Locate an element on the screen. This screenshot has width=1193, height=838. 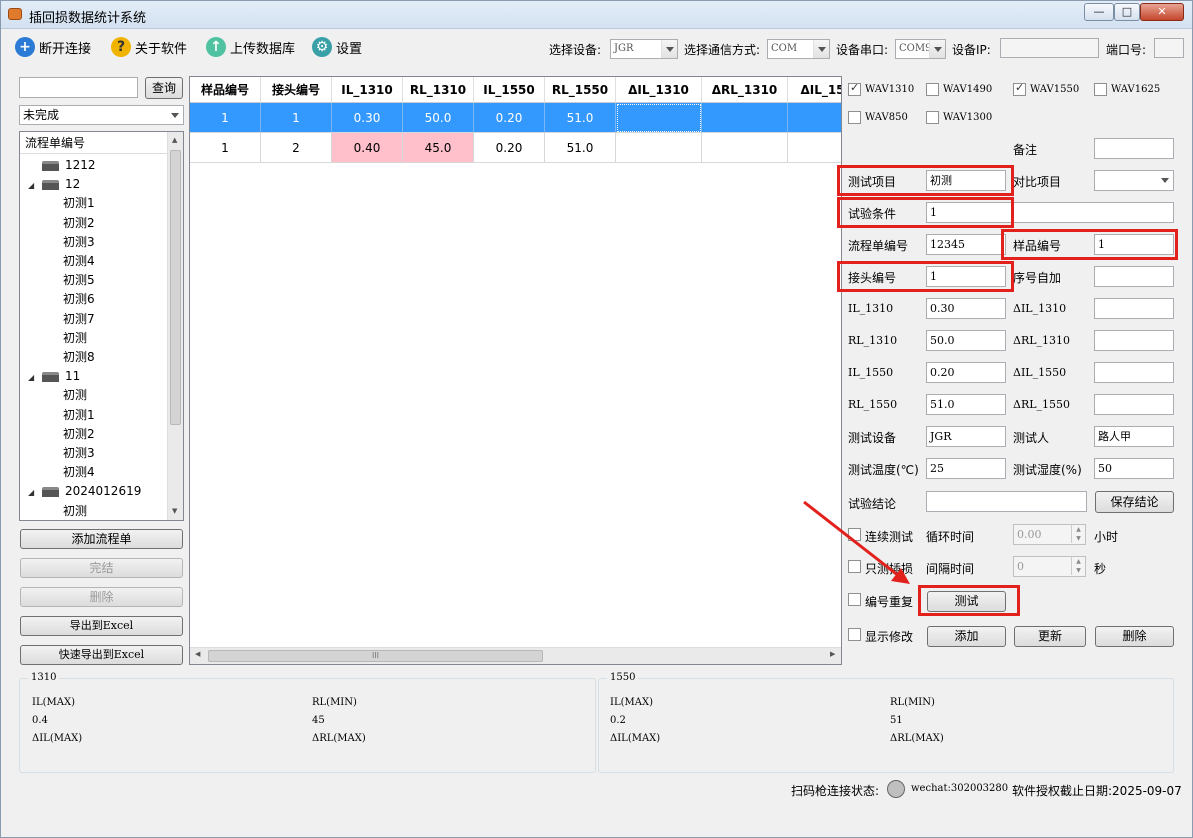
scroll-down-icon: ▼ is located at coordinates (174, 511).